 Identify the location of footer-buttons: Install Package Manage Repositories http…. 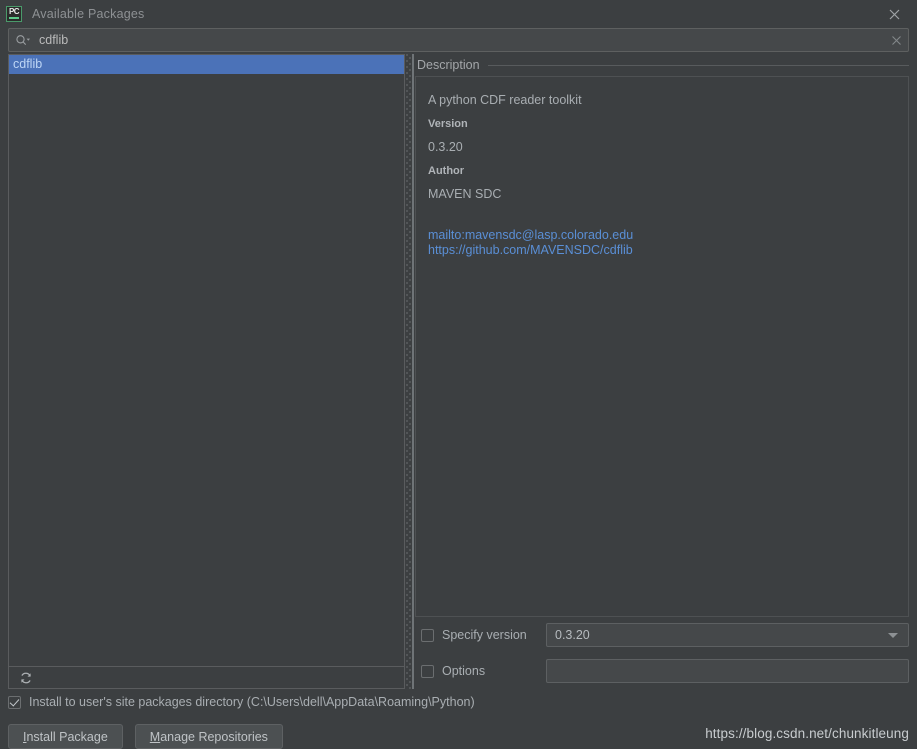
(458, 736).